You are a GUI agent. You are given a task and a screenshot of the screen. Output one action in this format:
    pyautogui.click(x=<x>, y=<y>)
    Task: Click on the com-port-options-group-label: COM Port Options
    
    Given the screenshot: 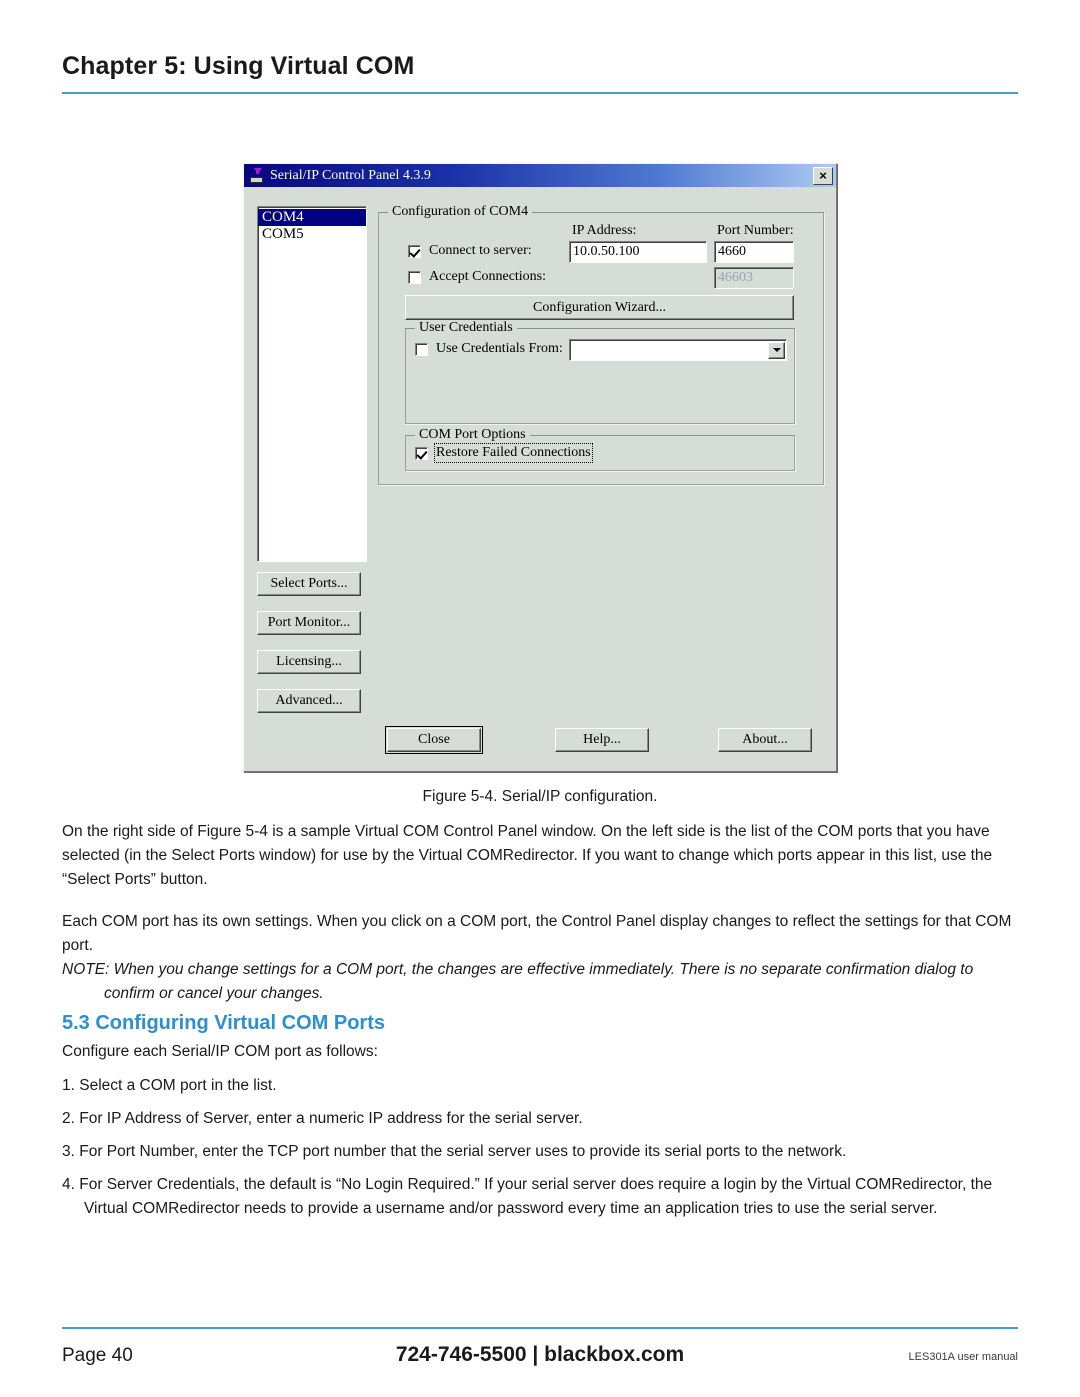 What is the action you would take?
    pyautogui.click(x=472, y=435)
    